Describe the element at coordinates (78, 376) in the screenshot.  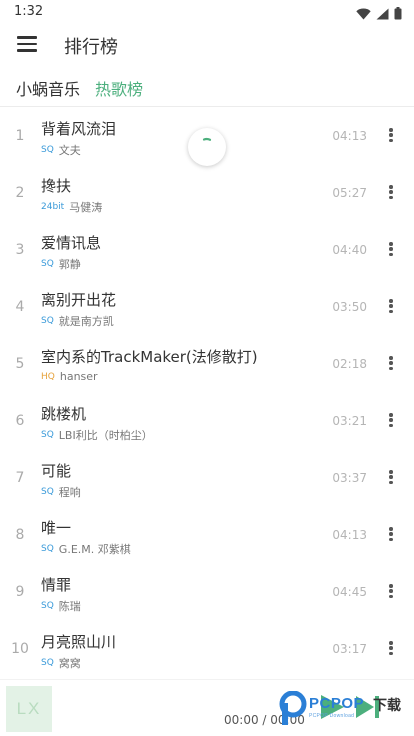
I see `song-artist: hanser` at that location.